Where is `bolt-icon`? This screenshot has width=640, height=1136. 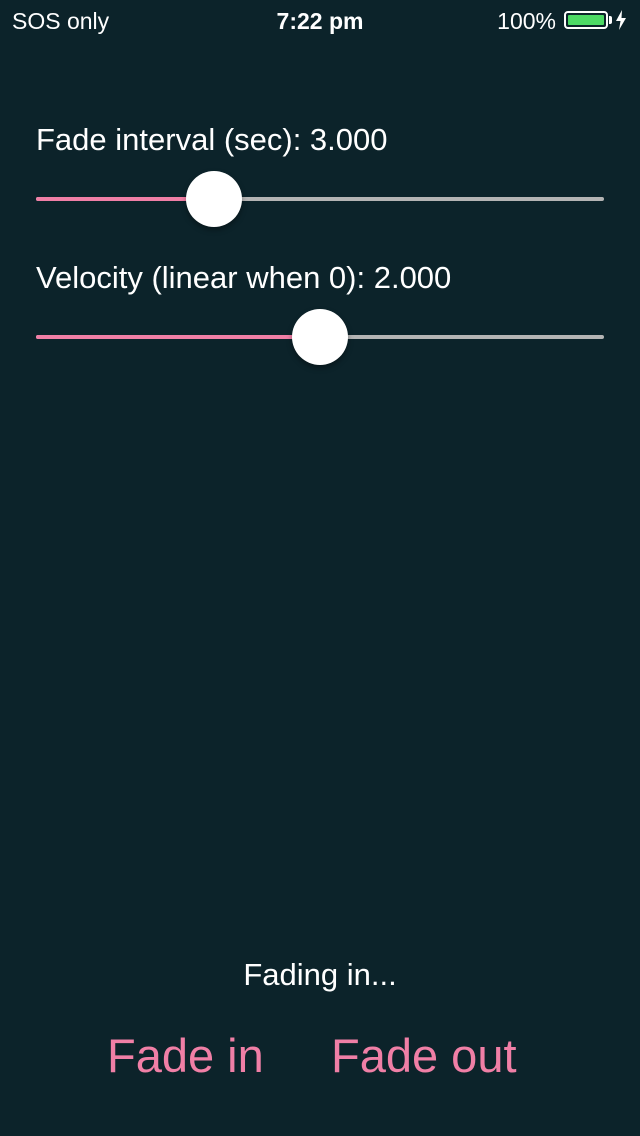
bolt-icon is located at coordinates (621, 20).